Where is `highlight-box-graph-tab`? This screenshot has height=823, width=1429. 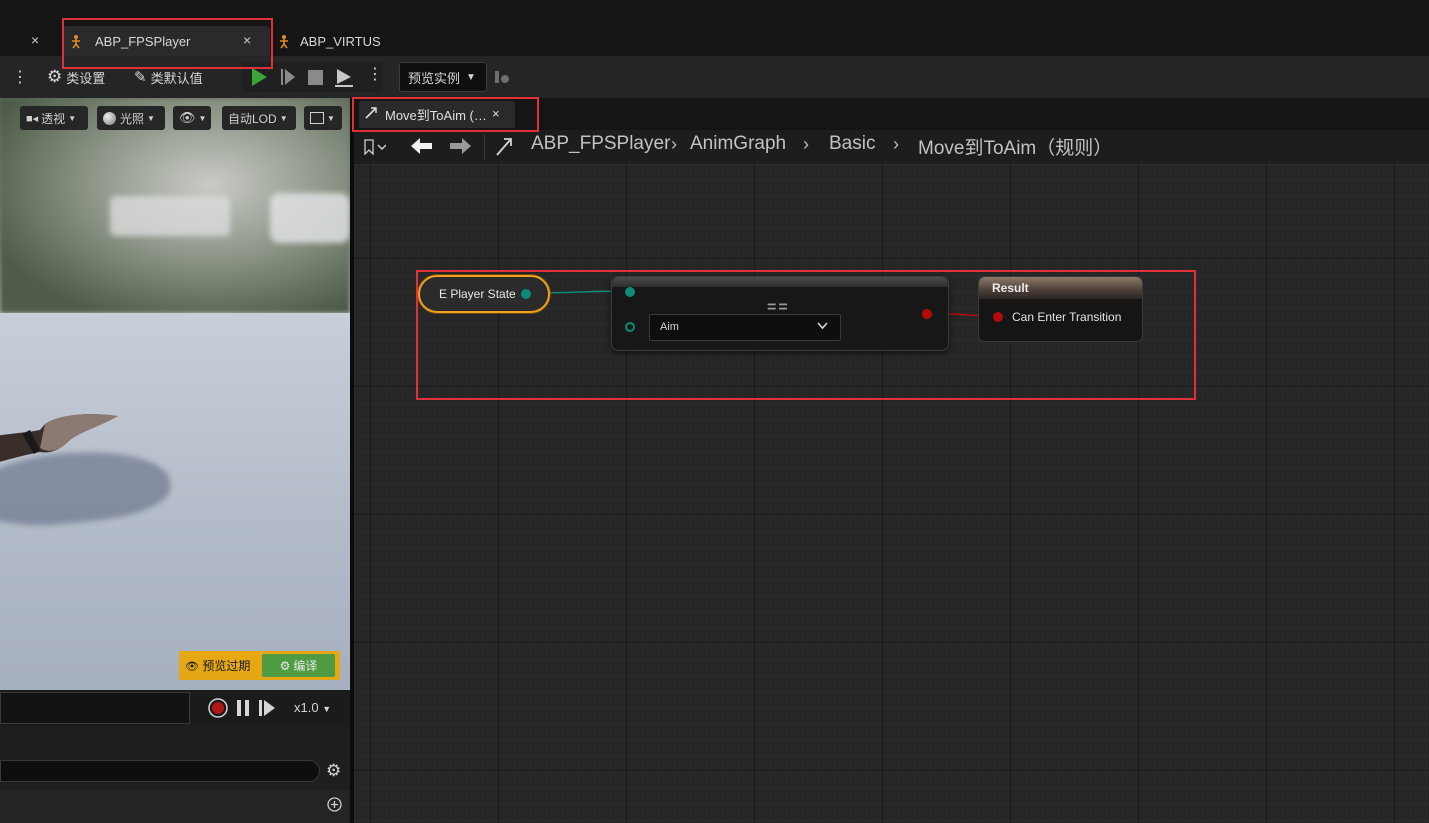 highlight-box-graph-tab is located at coordinates (445, 114).